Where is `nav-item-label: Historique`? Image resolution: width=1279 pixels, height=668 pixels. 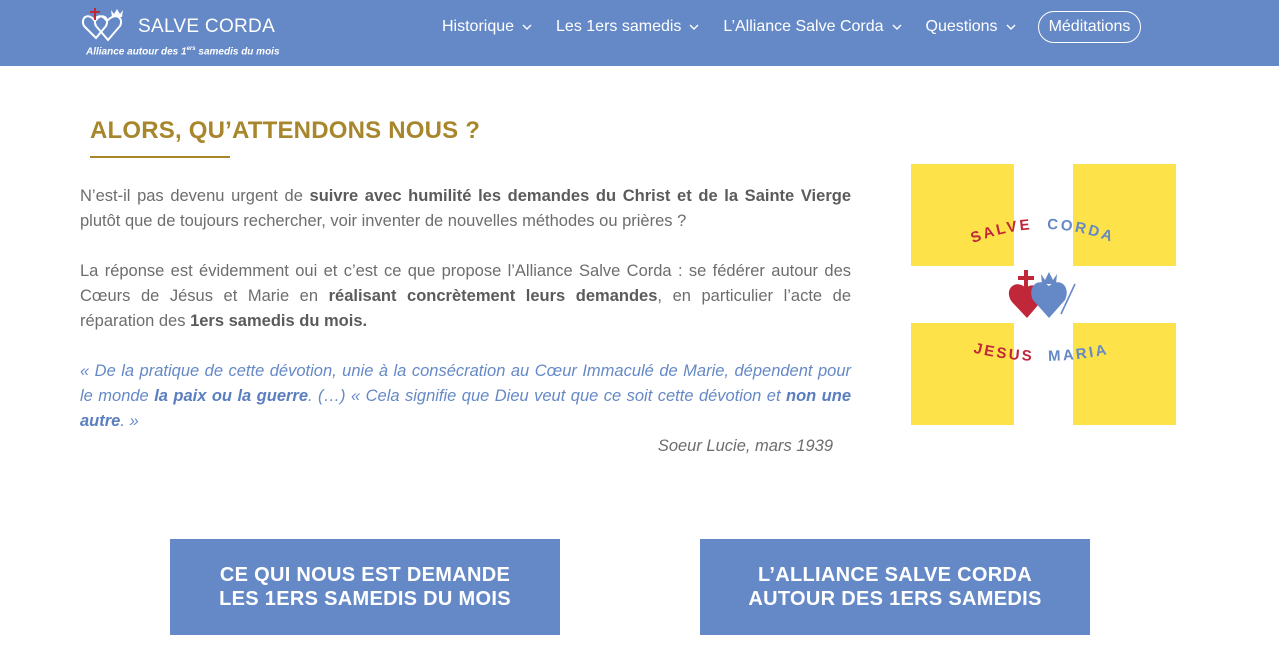
nav-item-label: Historique is located at coordinates (478, 26).